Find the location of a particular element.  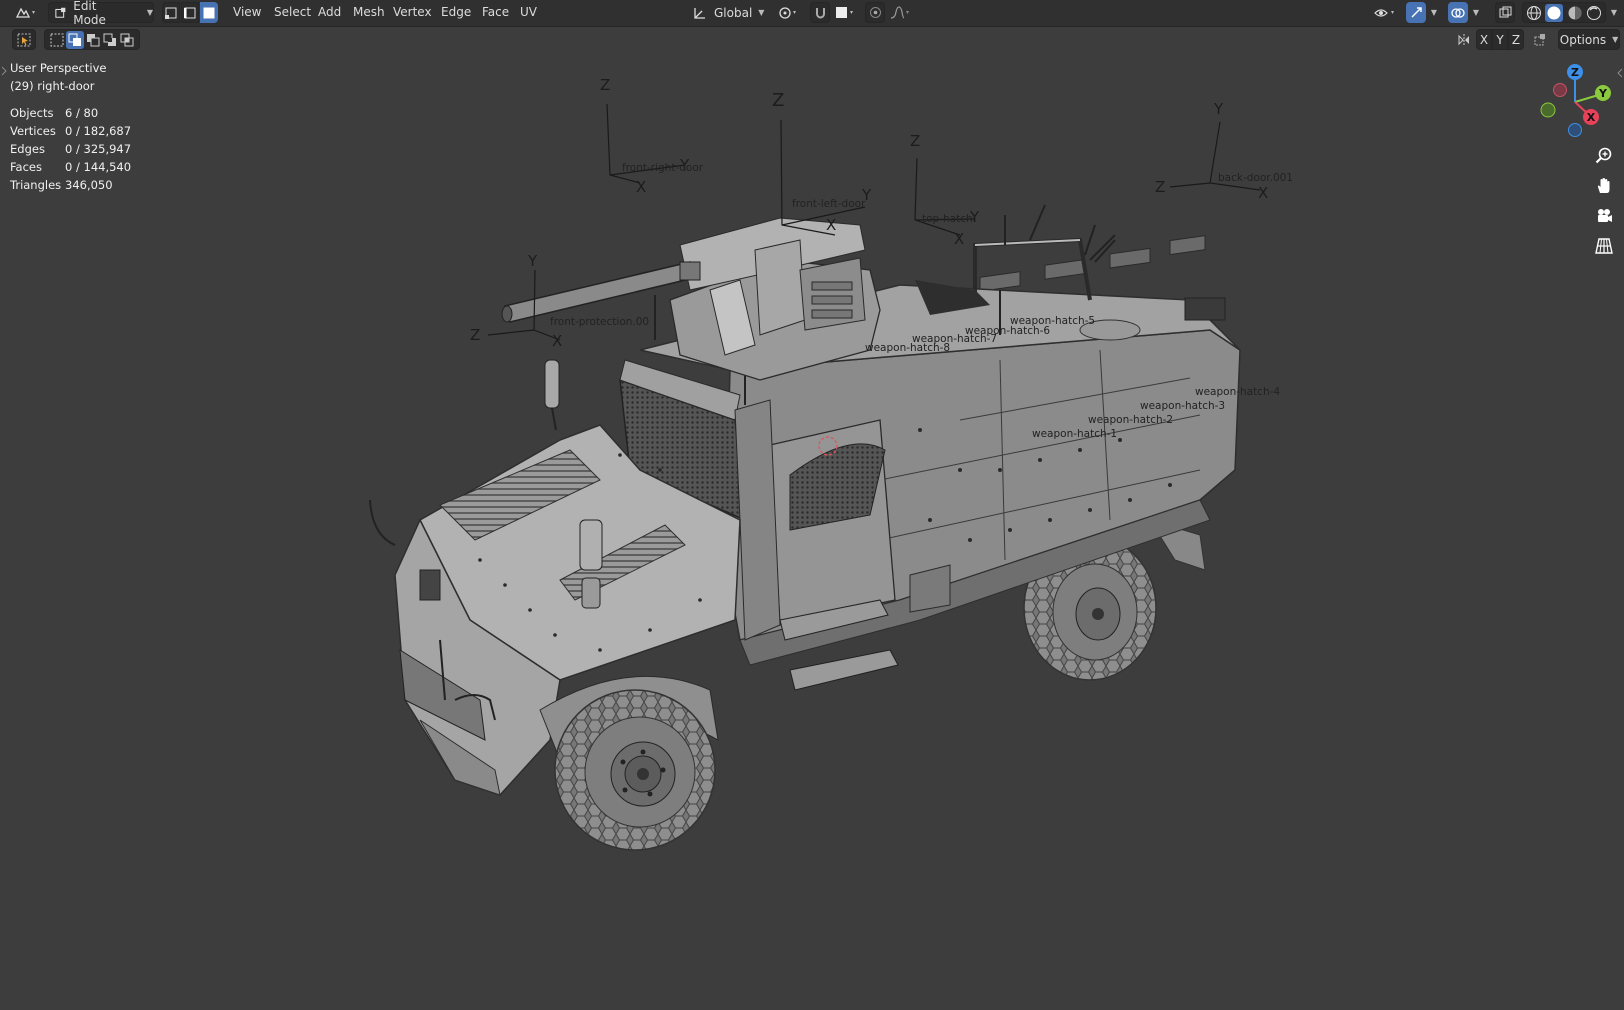

menu-add: Add is located at coordinates (329, 12).